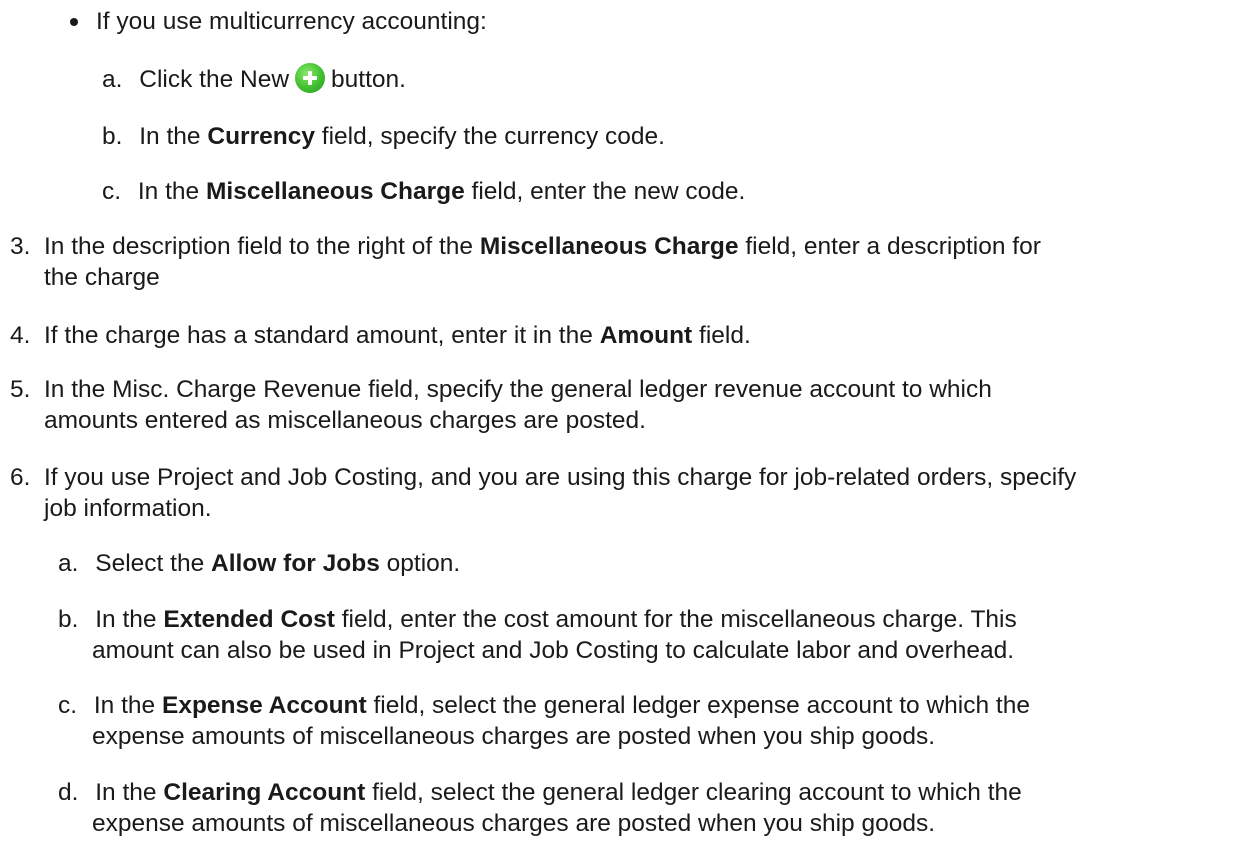 Image resolution: width=1236 pixels, height=849 pixels. What do you see at coordinates (249, 619) in the screenshot?
I see `field-name-extended-cost: Extended Cost` at bounding box center [249, 619].